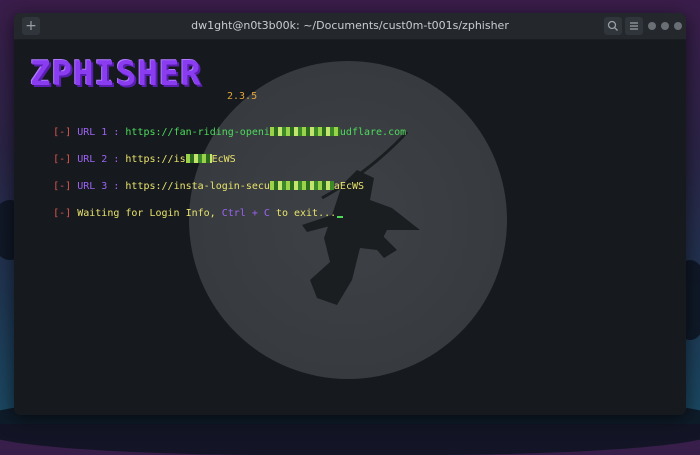 This screenshot has height=455, width=700. What do you see at coordinates (197, 186) in the screenshot?
I see `url-prefix: https://insta-login-secu` at bounding box center [197, 186].